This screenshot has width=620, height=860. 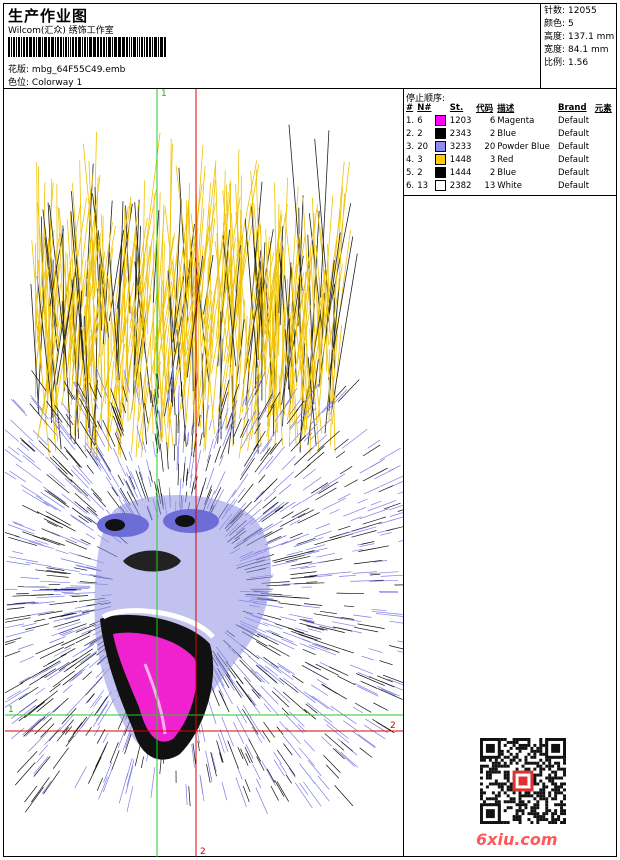 What do you see at coordinates (559, 24) in the screenshot?
I see `stat-colors: 颜色: 5` at bounding box center [559, 24].